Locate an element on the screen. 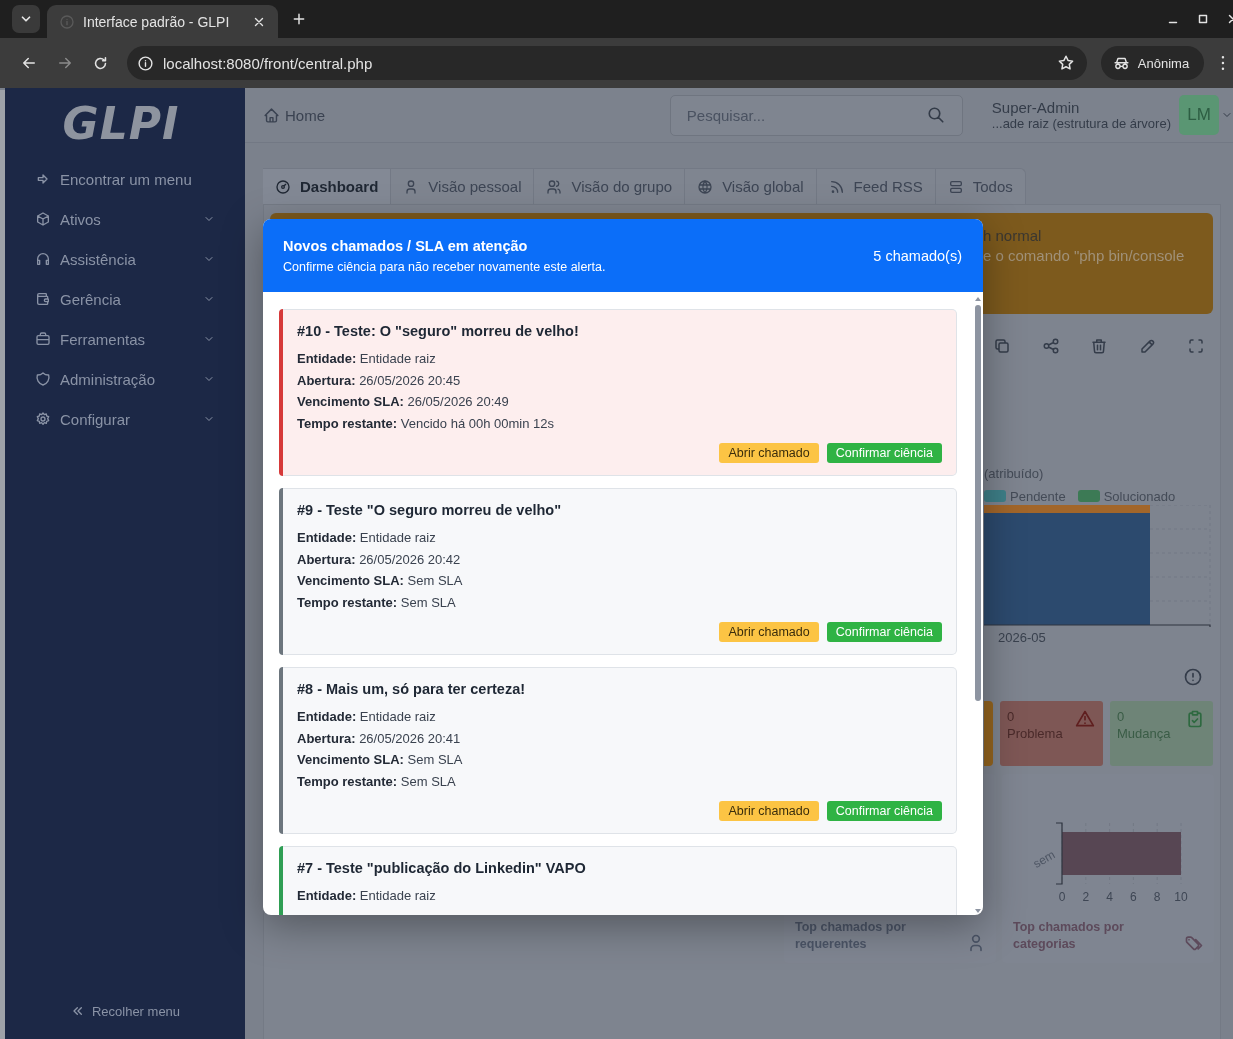 The height and width of the screenshot is (1039, 1233). edit-icon is located at coordinates (1147, 346).